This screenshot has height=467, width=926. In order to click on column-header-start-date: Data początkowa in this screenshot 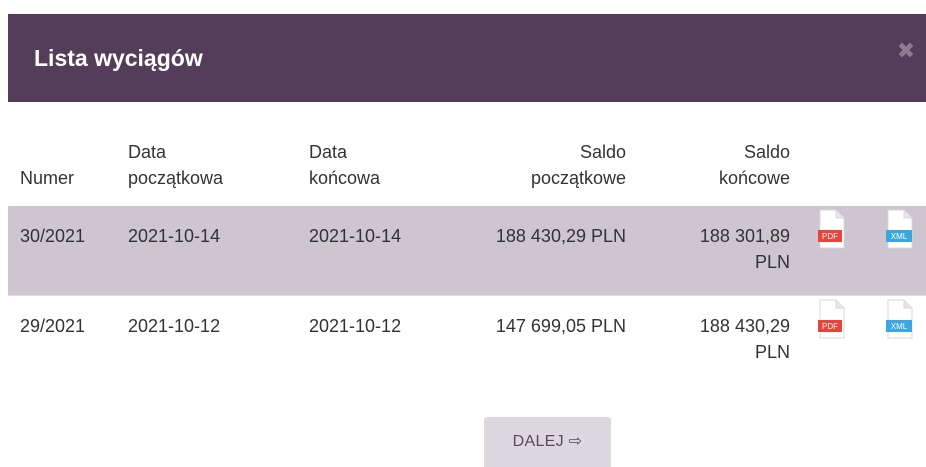, I will do `click(176, 165)`.